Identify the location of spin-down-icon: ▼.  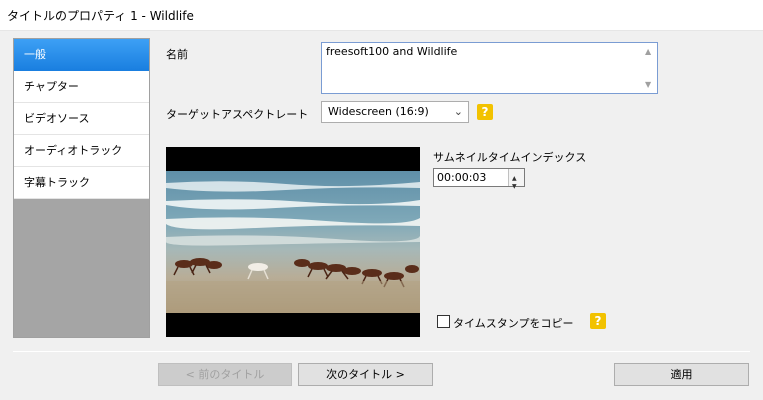
(514, 186).